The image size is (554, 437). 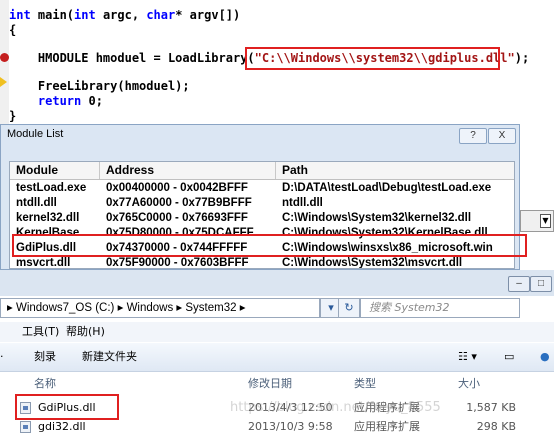 I want to click on file-date: 2013/10/3 9:58, so click(x=290, y=426).